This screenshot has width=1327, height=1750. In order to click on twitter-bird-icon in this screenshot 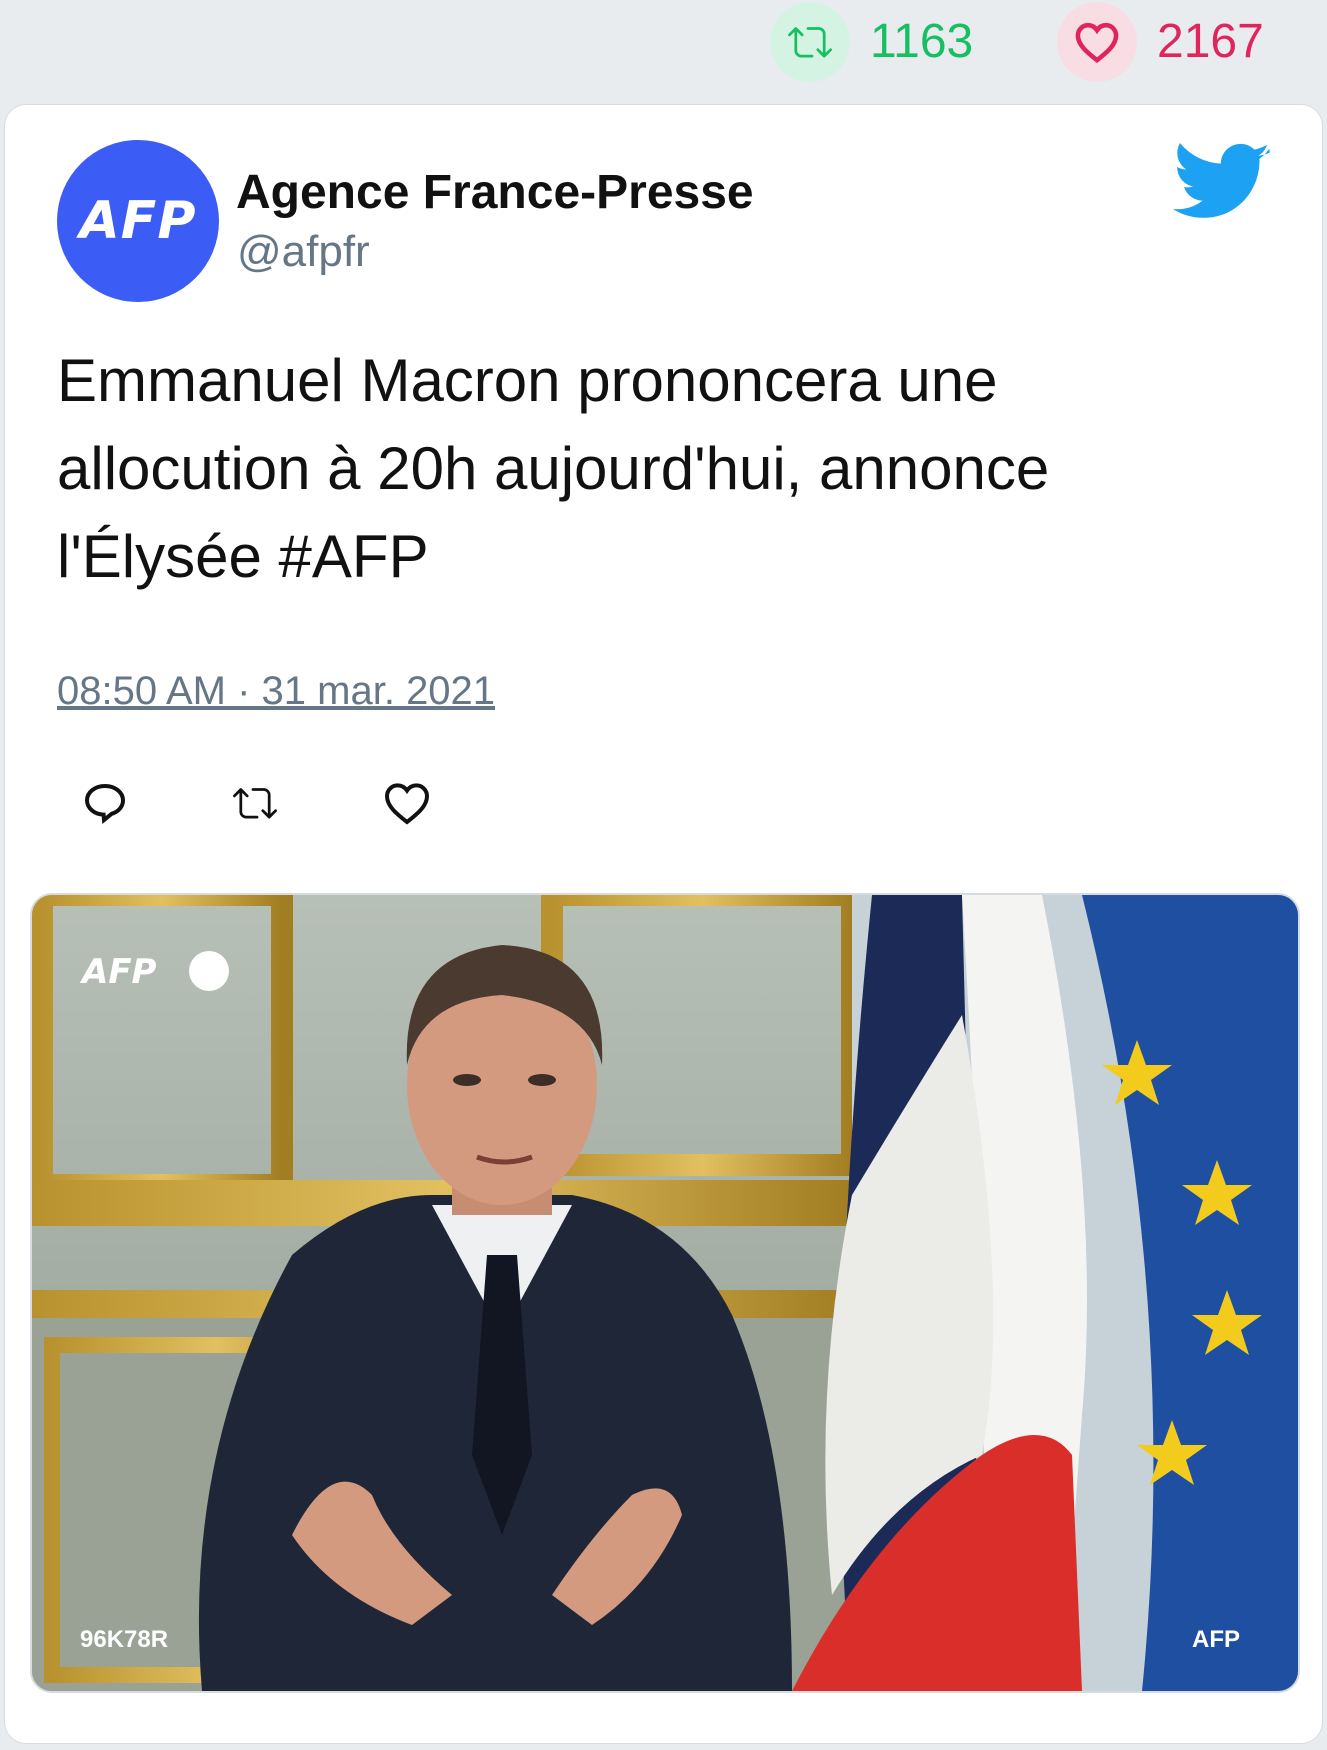, I will do `click(1222, 184)`.